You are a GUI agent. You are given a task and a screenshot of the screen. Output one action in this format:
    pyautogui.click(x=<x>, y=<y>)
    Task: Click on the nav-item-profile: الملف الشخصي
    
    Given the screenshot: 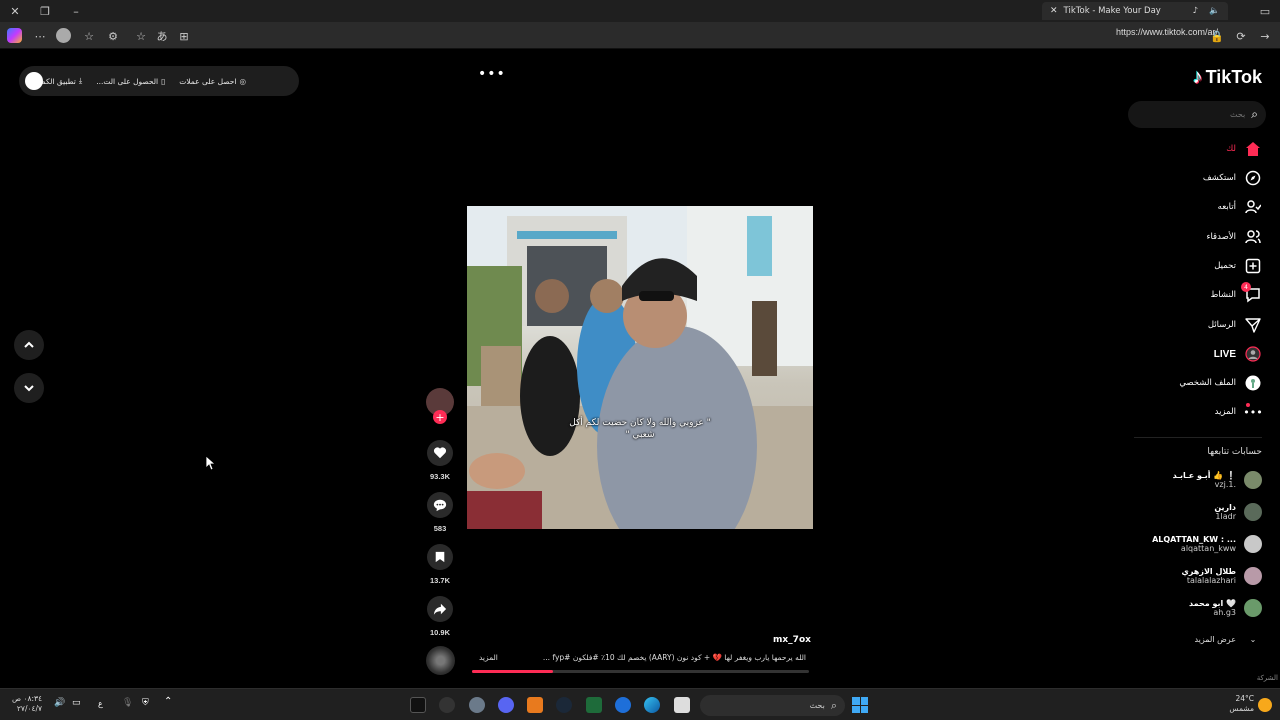 What is the action you would take?
    pyautogui.click(x=1220, y=383)
    